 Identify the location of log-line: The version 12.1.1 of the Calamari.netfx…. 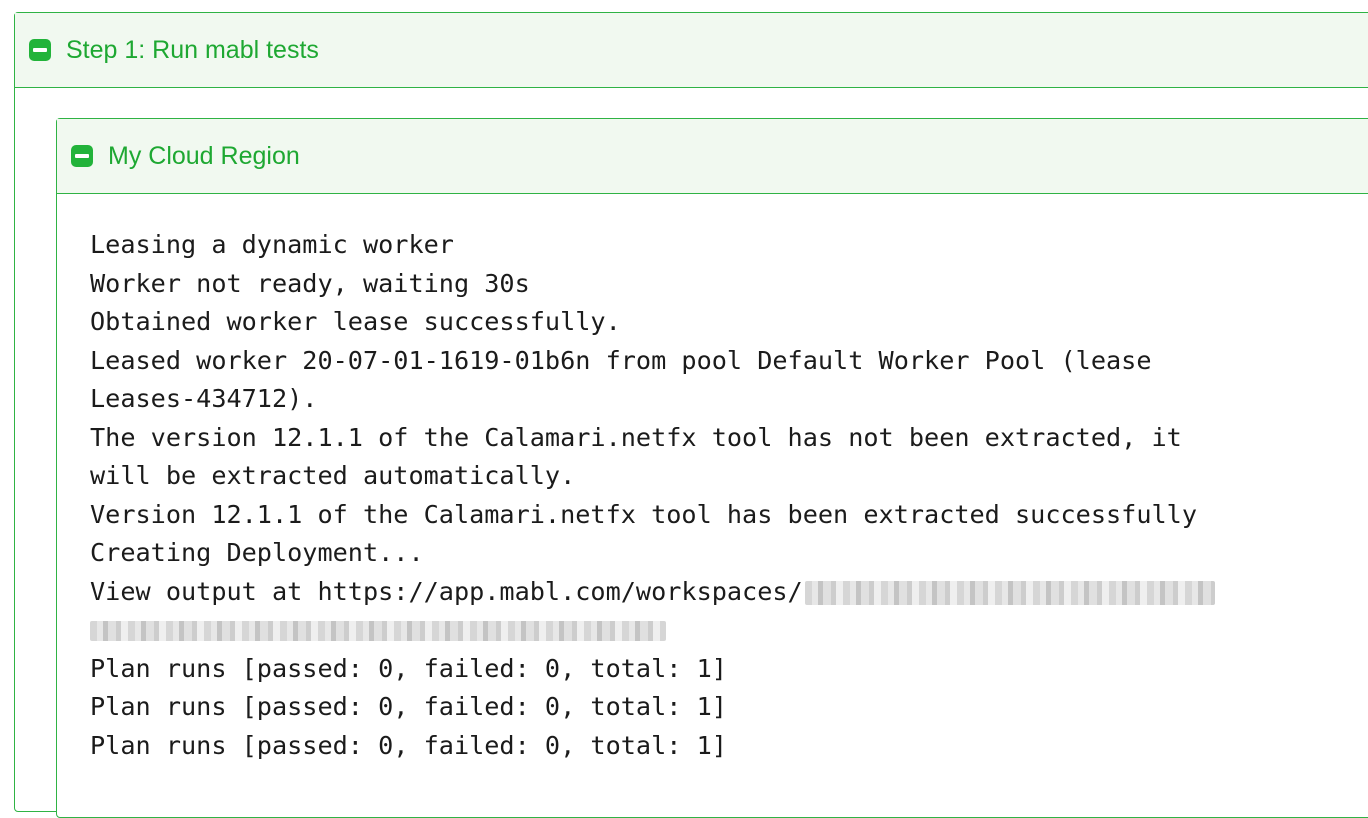
(636, 437).